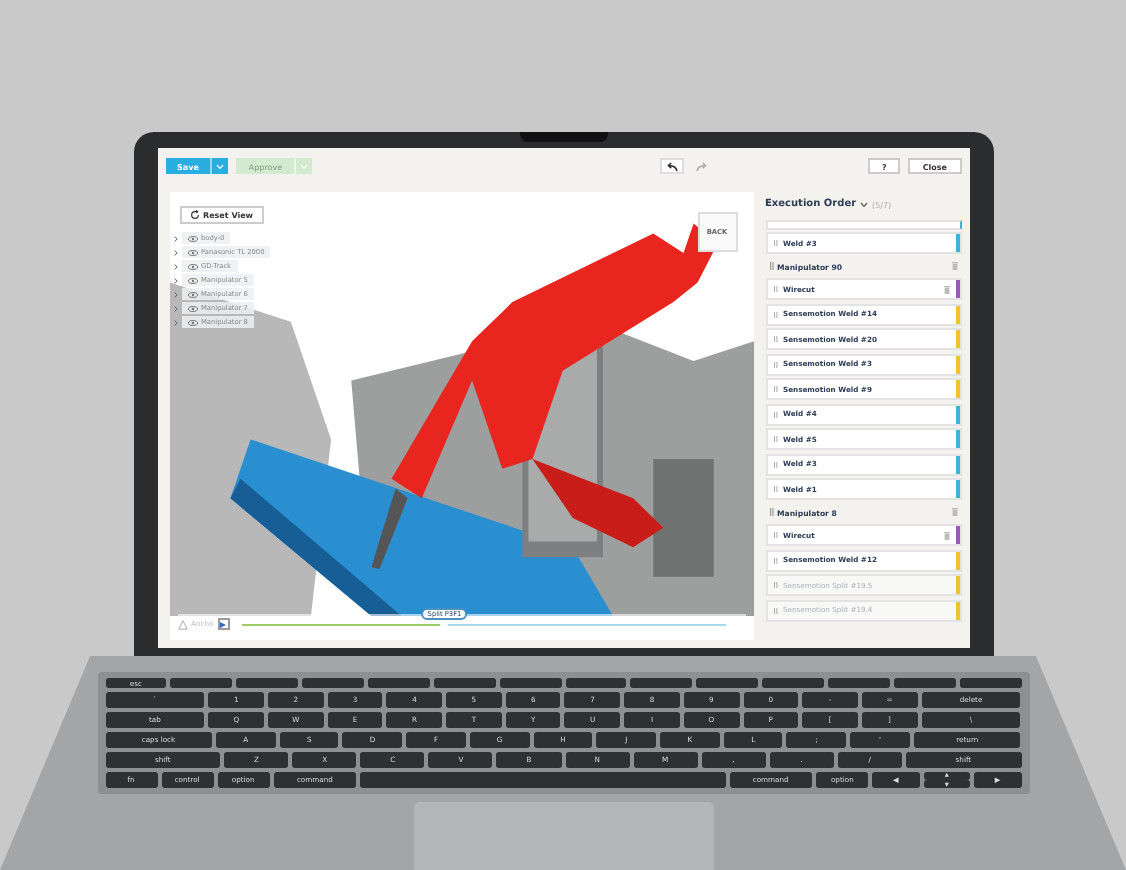 This screenshot has width=1126, height=870. I want to click on play-icon, so click(223, 624).